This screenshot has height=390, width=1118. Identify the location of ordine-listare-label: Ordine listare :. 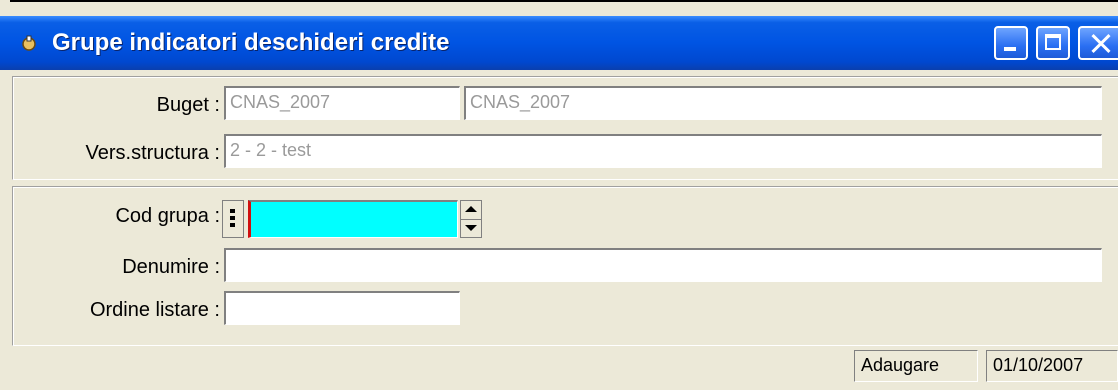
(154, 310).